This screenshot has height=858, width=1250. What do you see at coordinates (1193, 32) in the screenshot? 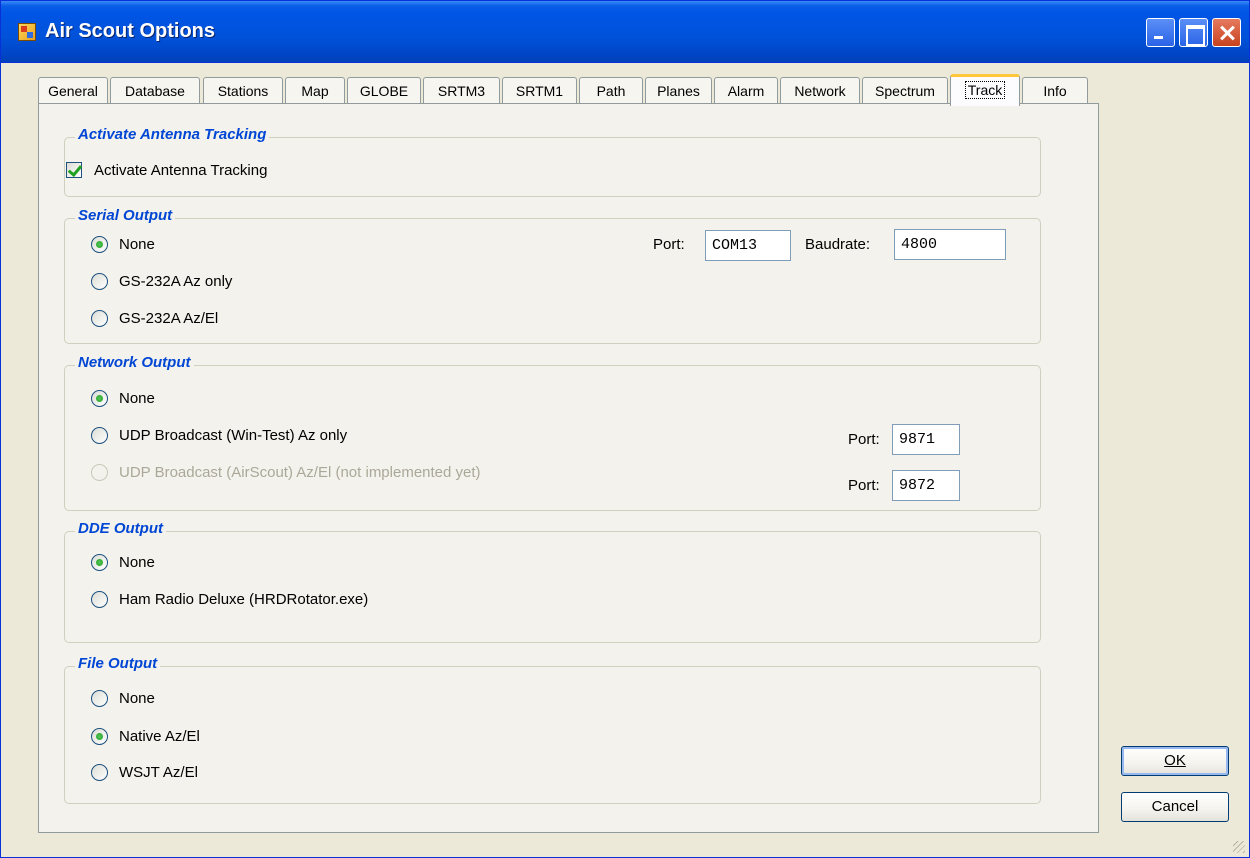
I see `maximize-icon` at bounding box center [1193, 32].